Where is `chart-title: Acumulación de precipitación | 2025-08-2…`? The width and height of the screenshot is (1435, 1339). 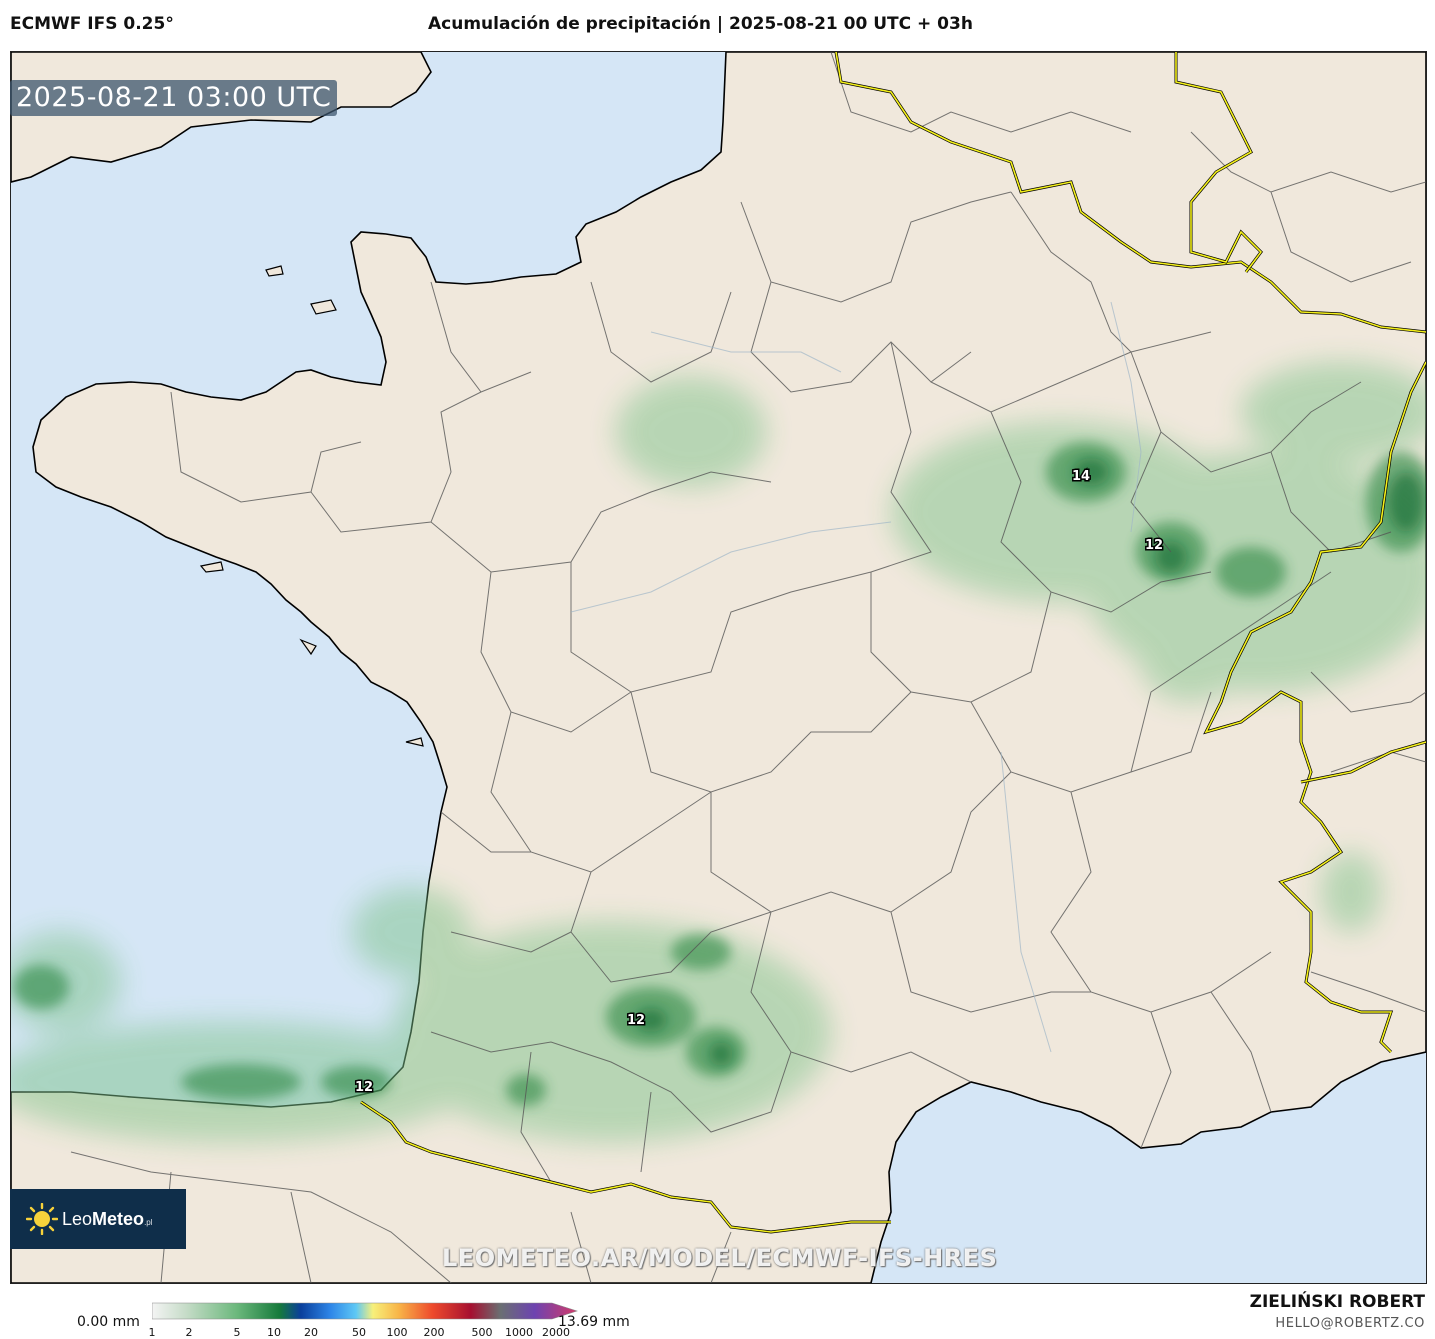 chart-title: Acumulación de precipitación | 2025-08-2… is located at coordinates (700, 24).